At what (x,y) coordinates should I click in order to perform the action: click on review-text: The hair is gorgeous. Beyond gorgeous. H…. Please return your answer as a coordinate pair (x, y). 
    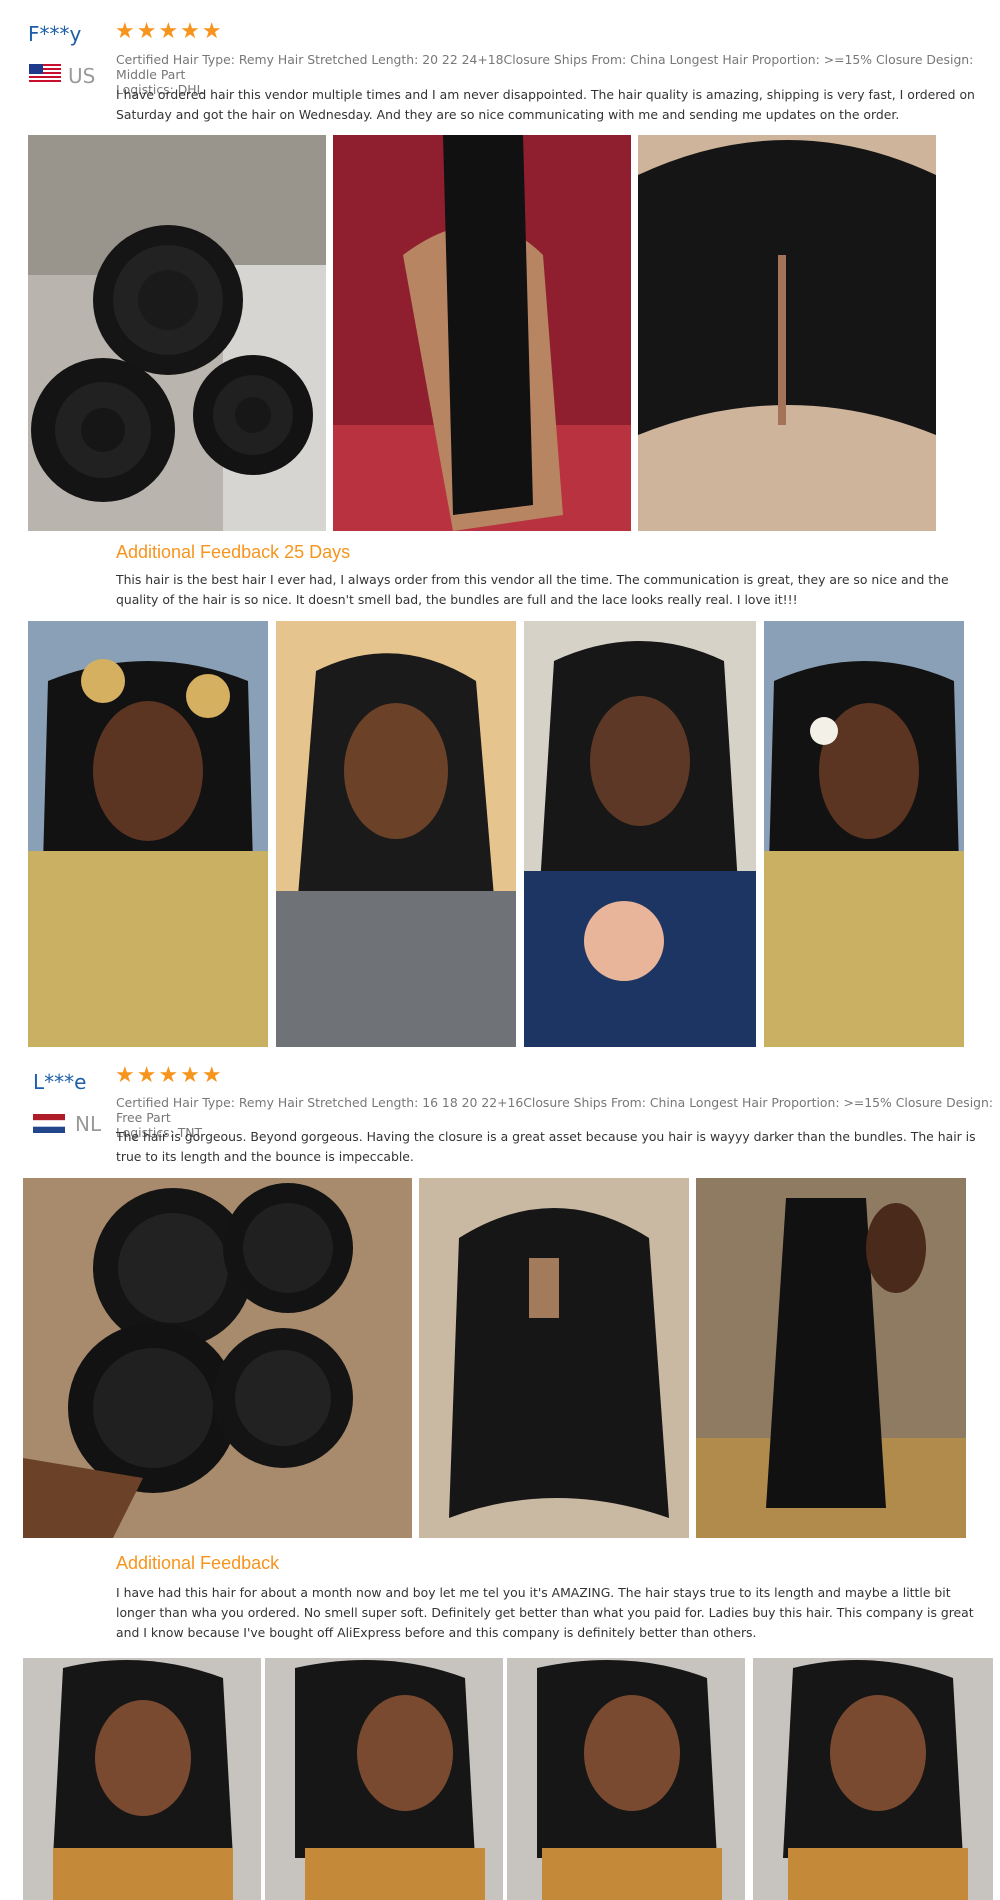
    Looking at the image, I should click on (546, 1146).